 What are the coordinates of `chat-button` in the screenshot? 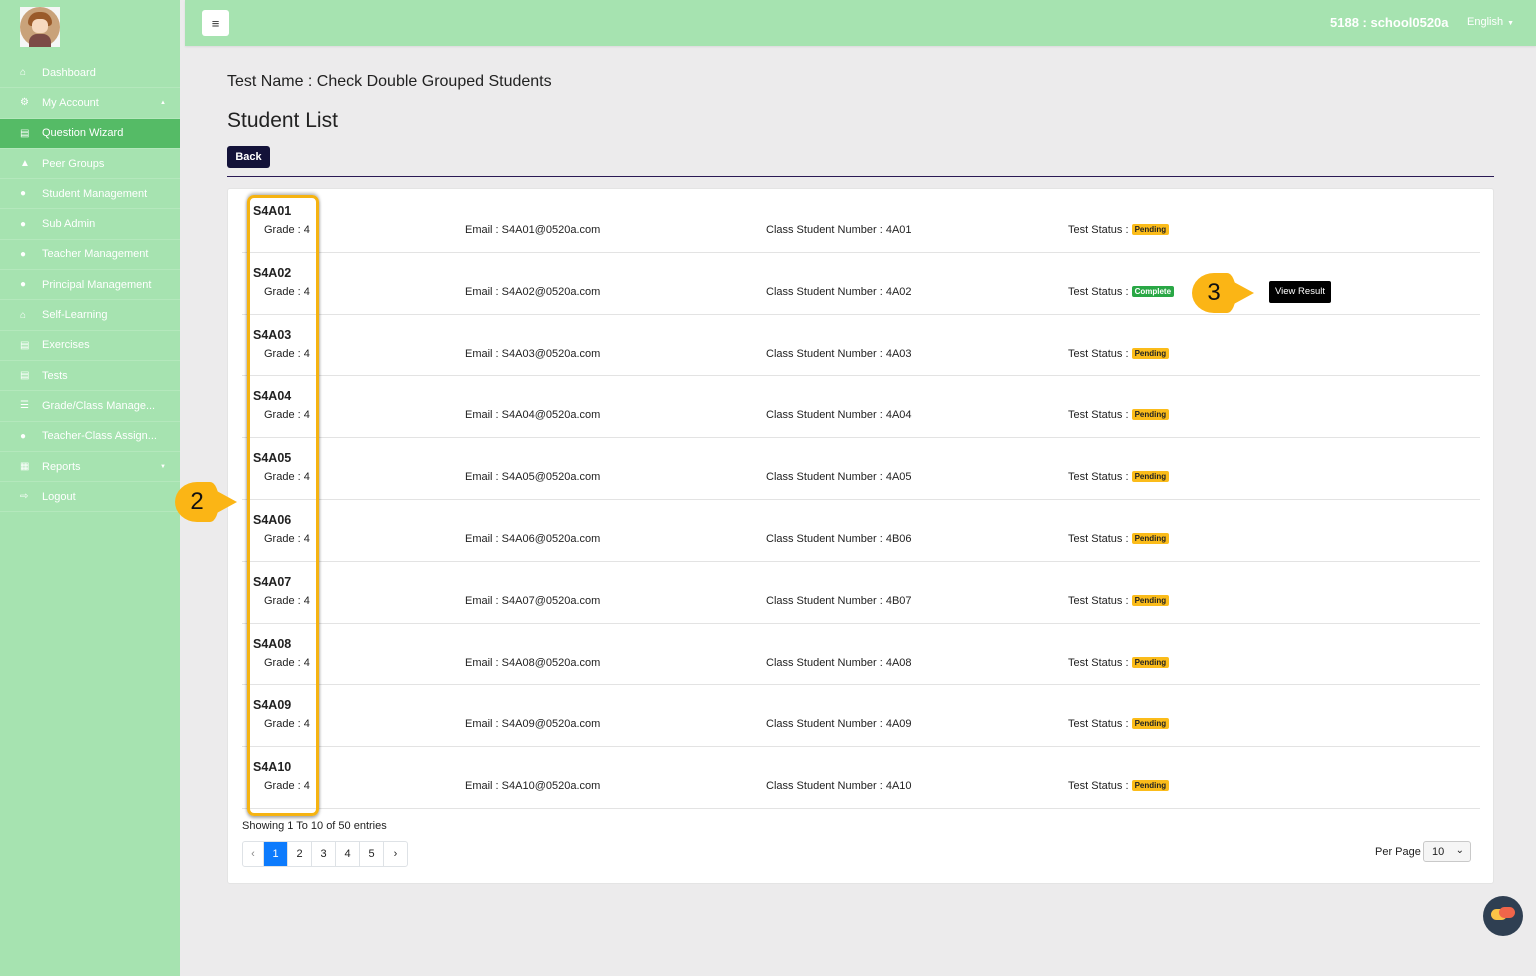 It's located at (1503, 916).